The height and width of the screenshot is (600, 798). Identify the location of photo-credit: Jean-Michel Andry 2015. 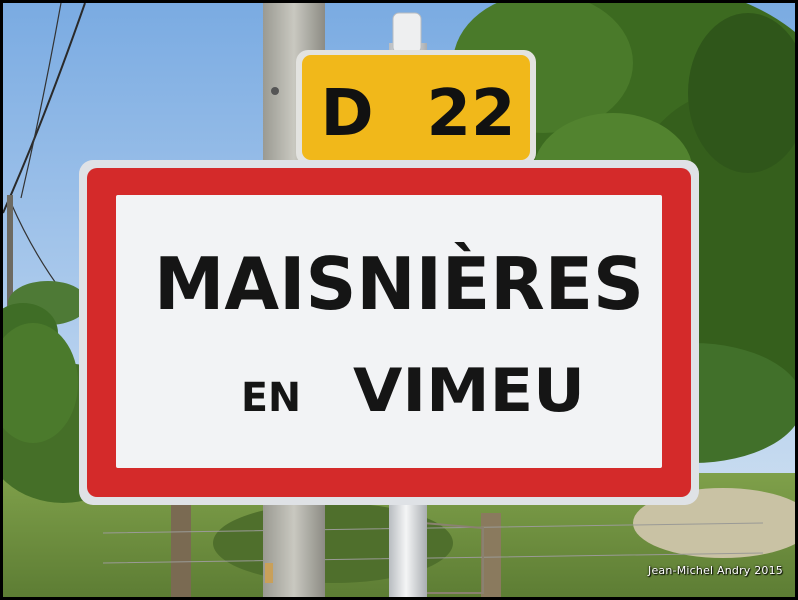
(715, 570).